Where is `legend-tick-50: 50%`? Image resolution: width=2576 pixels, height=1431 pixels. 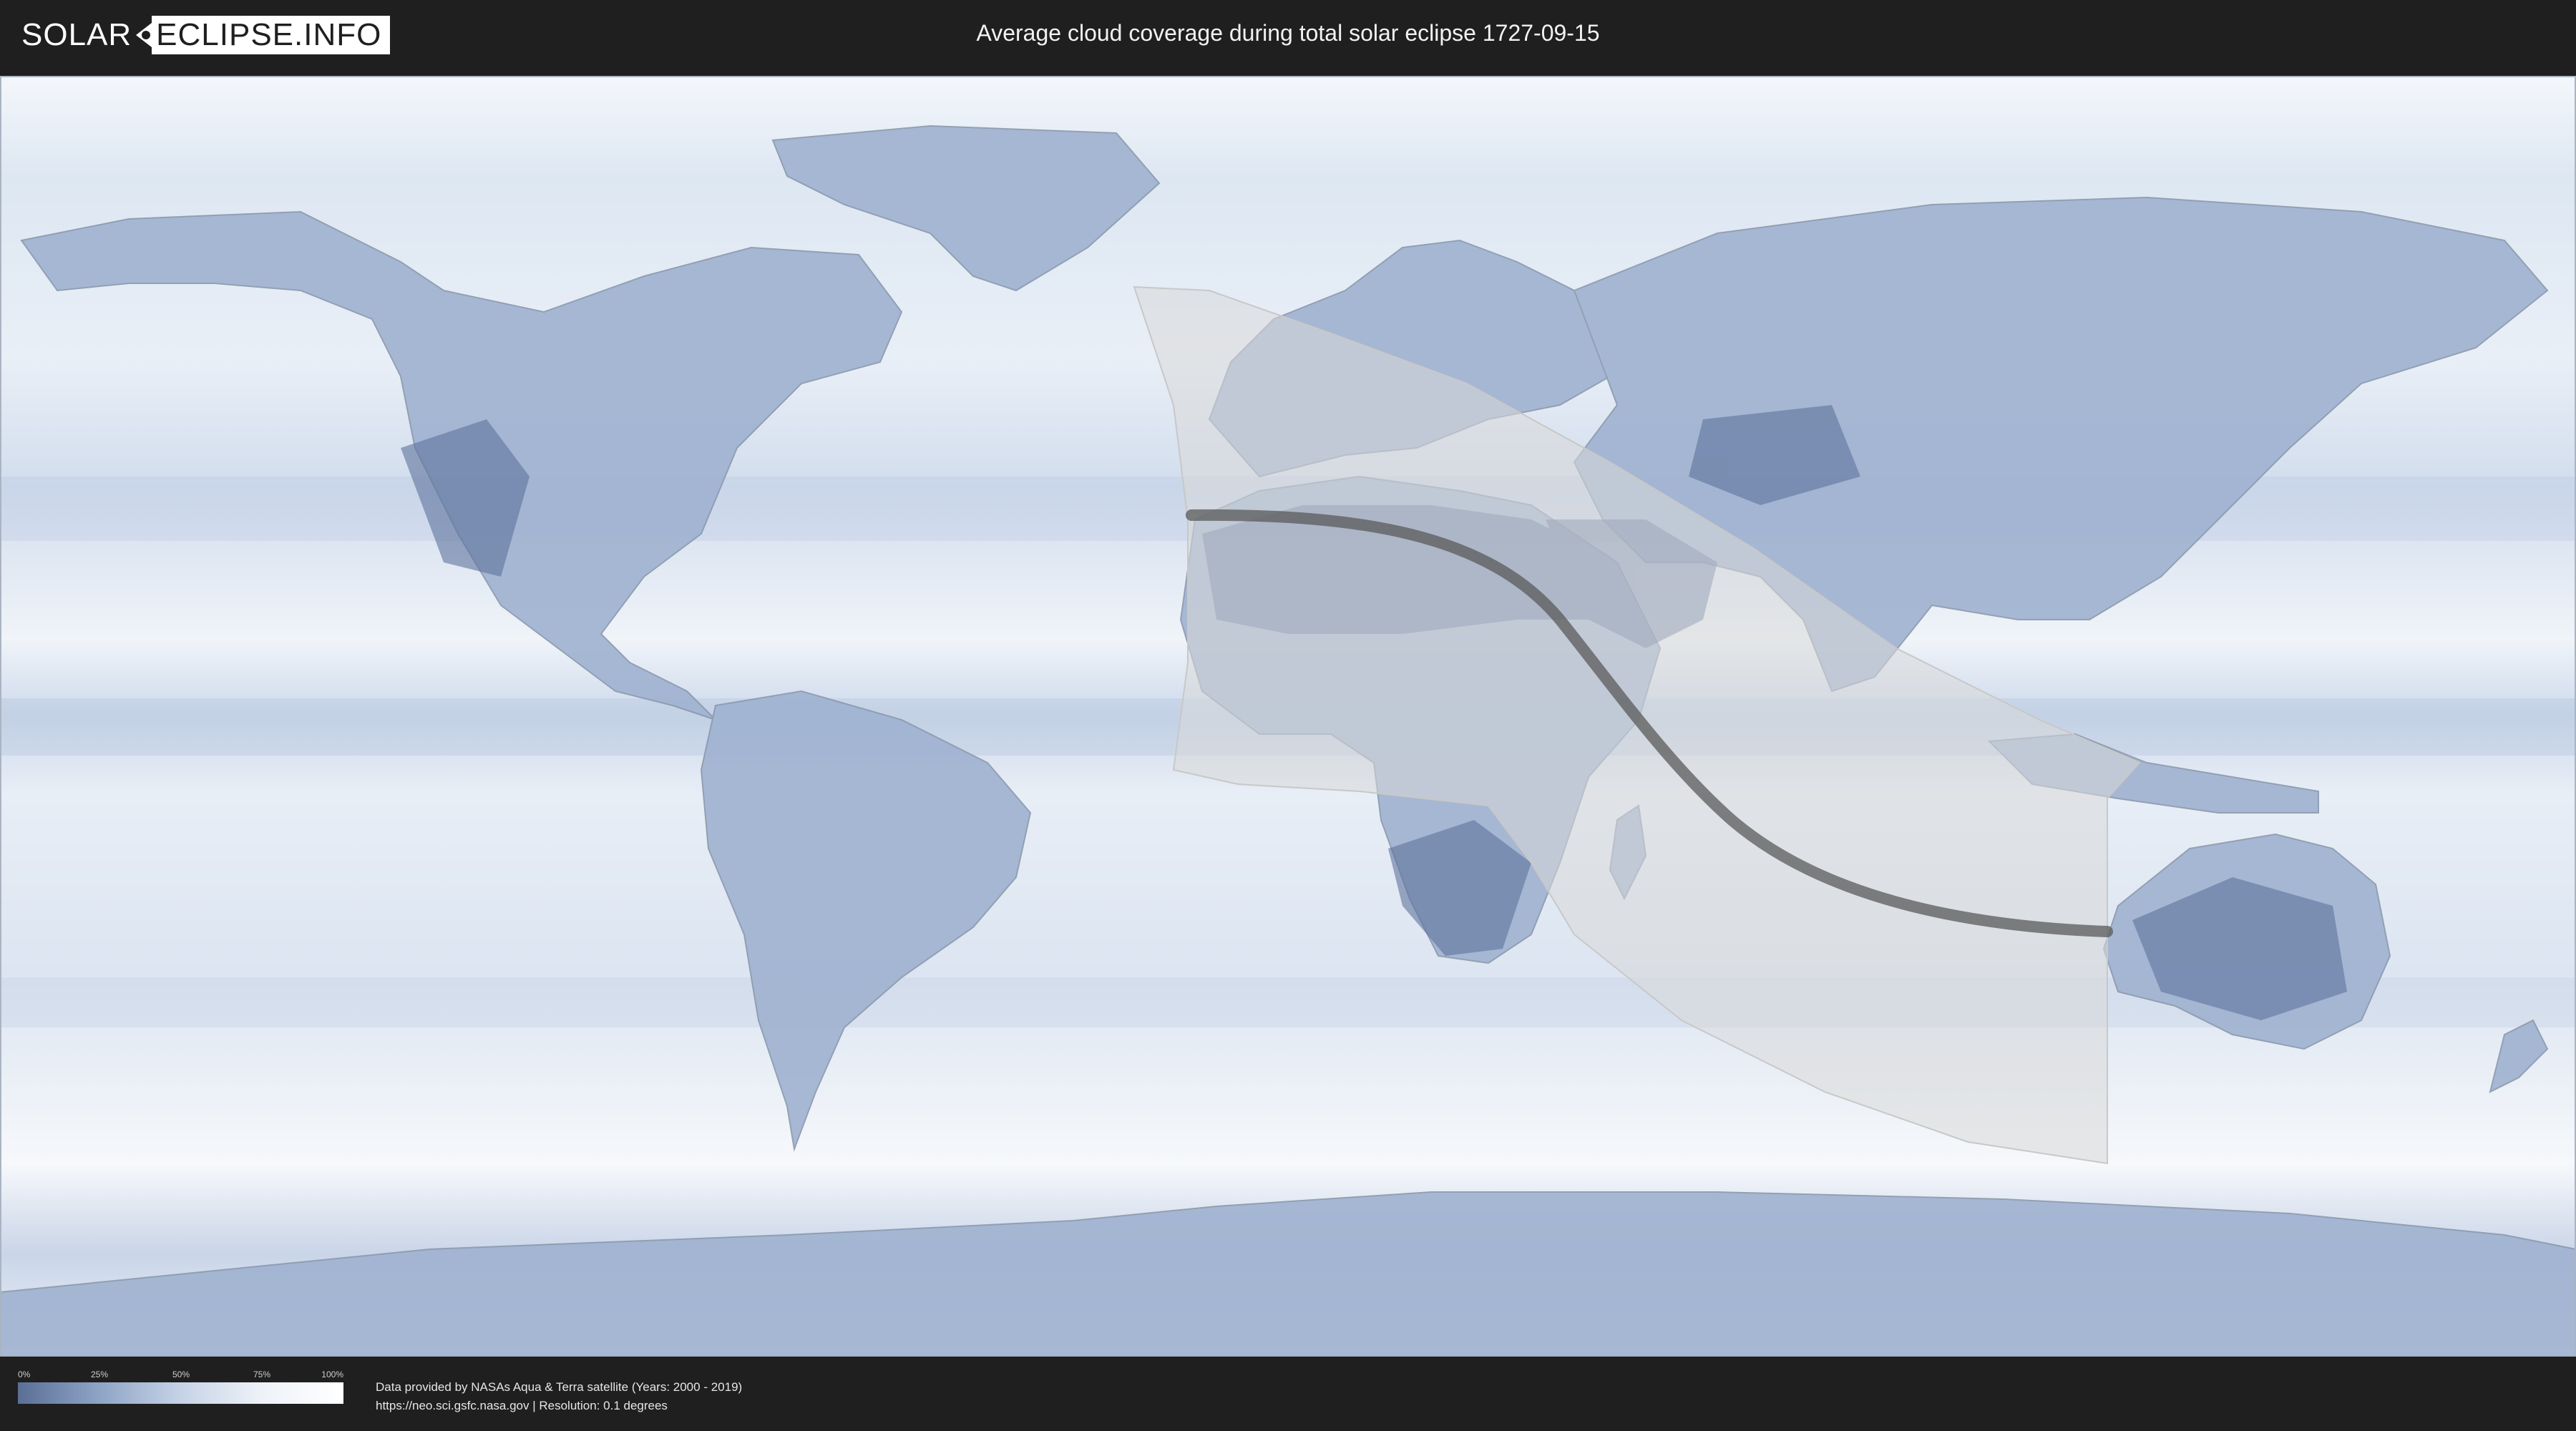
legend-tick-50: 50% is located at coordinates (181, 1374).